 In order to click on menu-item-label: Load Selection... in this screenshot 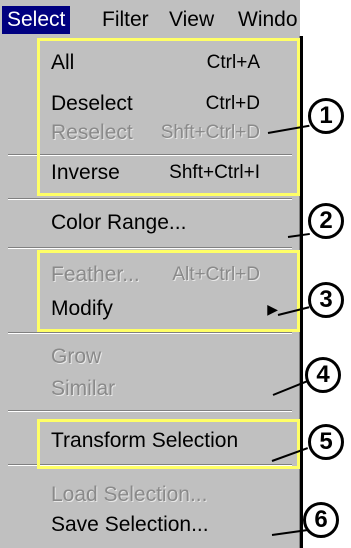, I will do `click(129, 494)`.